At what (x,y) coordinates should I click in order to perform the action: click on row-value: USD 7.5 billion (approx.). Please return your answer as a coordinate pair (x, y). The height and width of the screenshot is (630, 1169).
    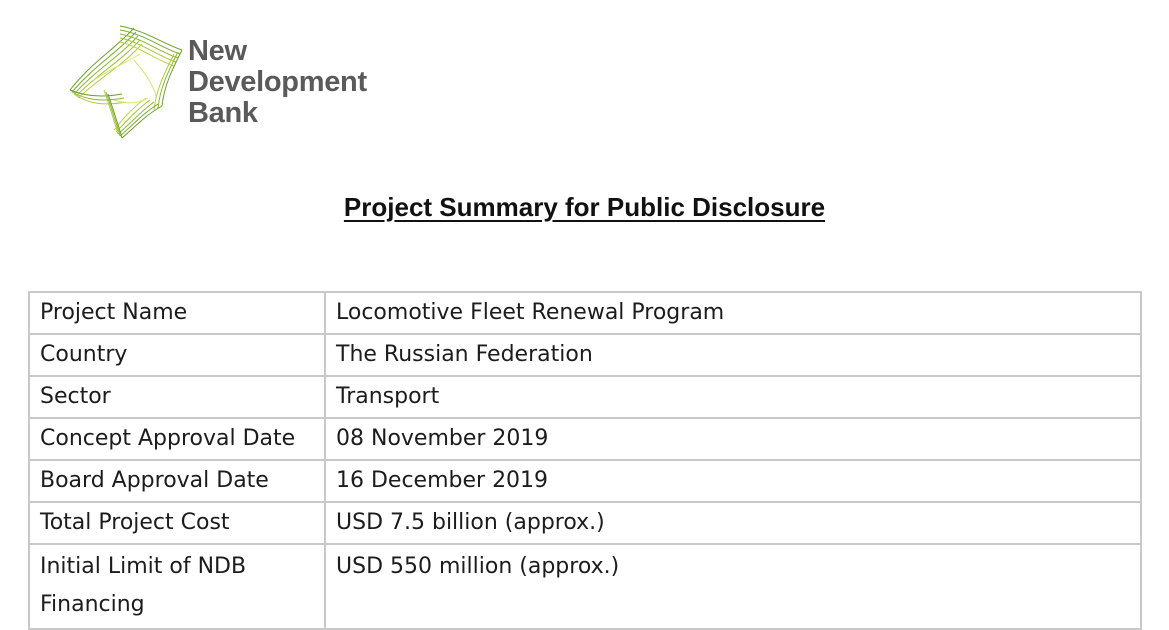
    Looking at the image, I should click on (733, 523).